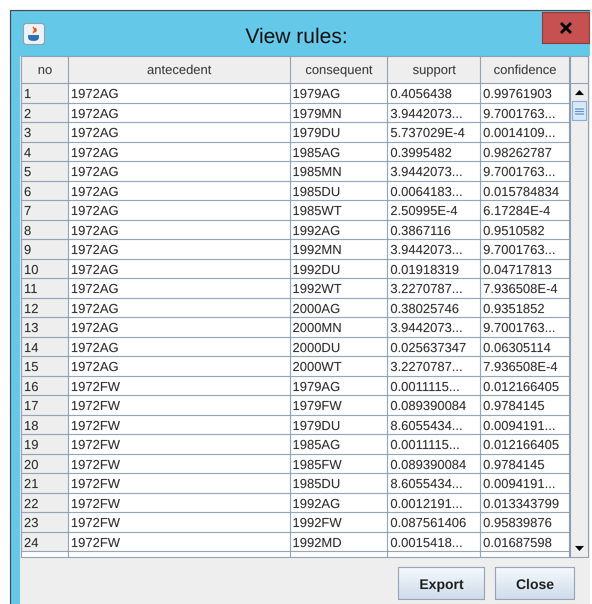  Describe the element at coordinates (535, 583) in the screenshot. I see `dialog-button: Close` at that location.